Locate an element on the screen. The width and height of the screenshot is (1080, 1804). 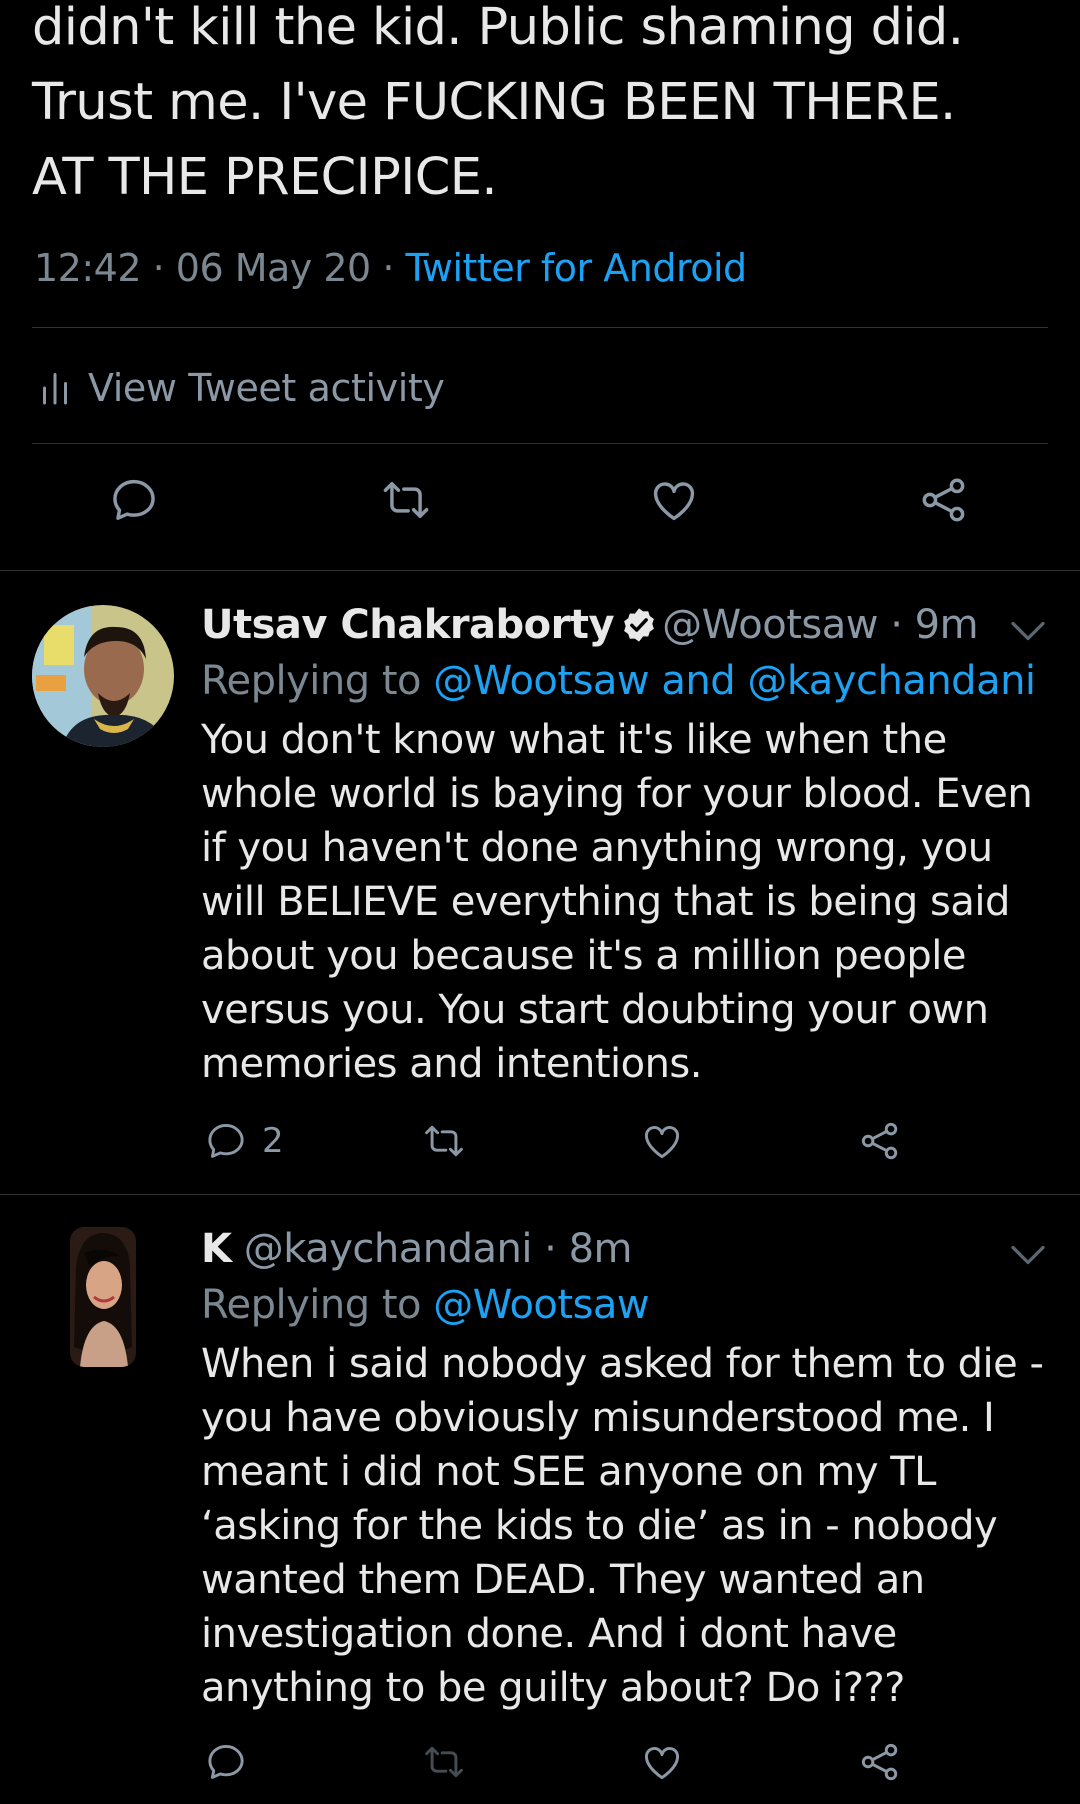
tweet-date: 06 May 20 is located at coordinates (273, 268).